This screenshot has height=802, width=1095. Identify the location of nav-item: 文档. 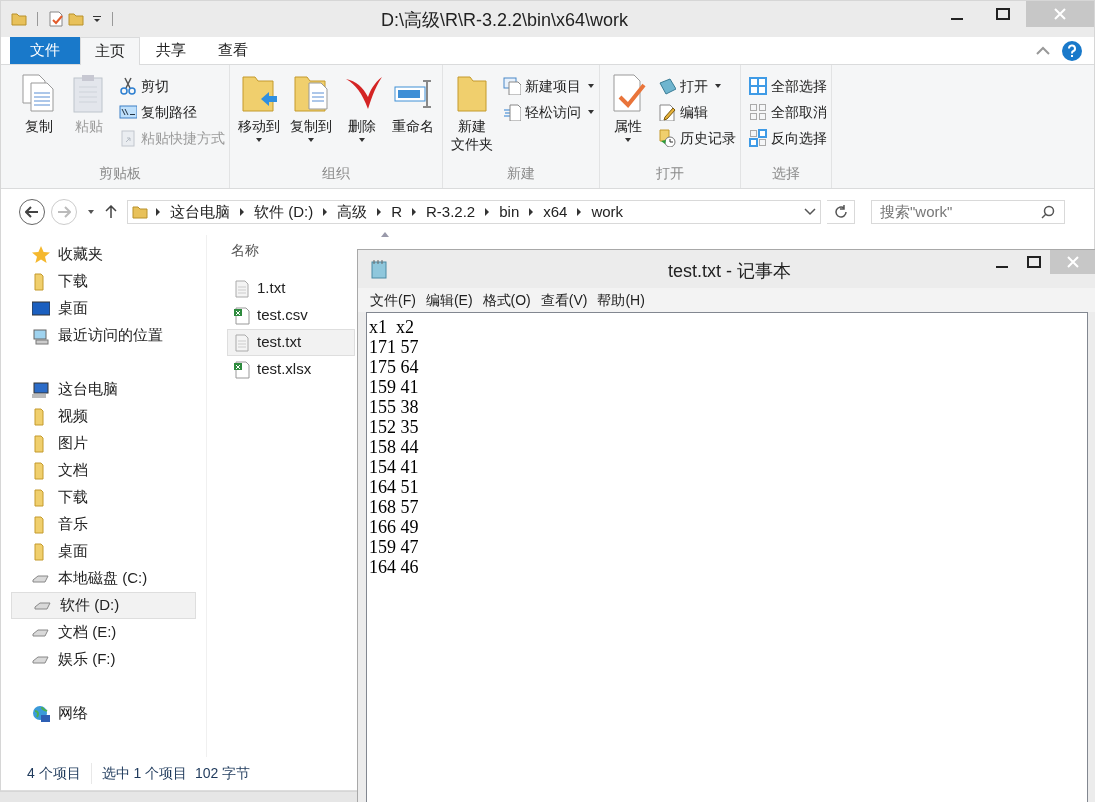
(103, 470).